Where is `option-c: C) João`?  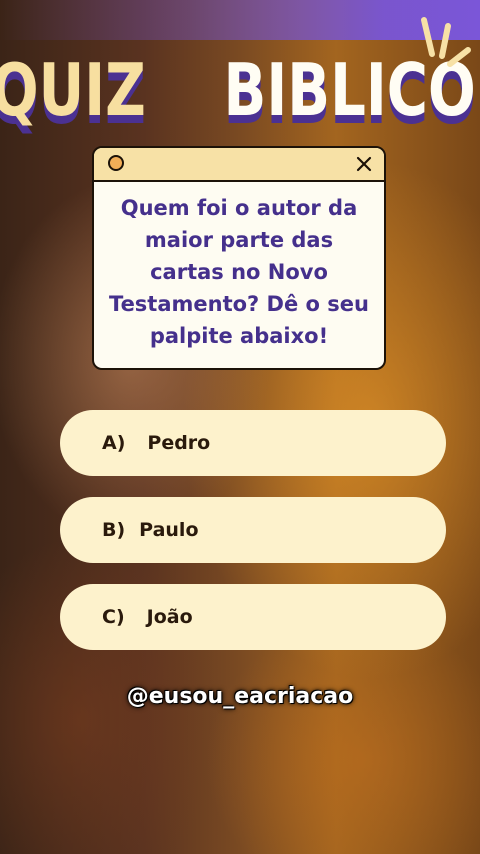
option-c: C) João is located at coordinates (253, 617).